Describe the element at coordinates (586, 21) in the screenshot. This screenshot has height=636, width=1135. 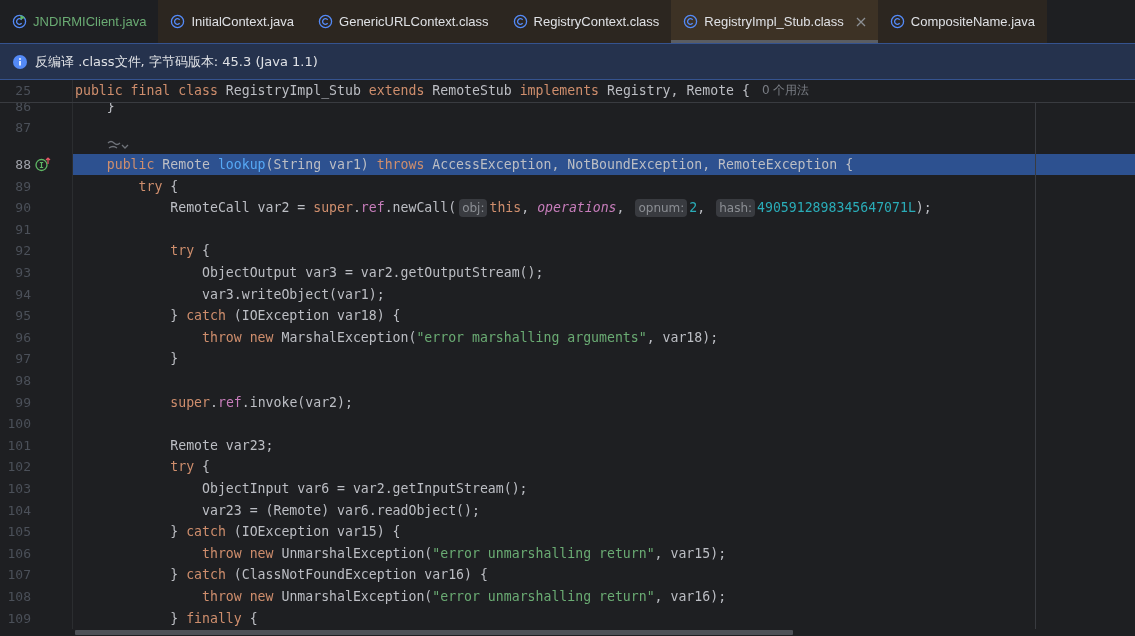
I see `editor-tab: RegistryContext.class` at that location.